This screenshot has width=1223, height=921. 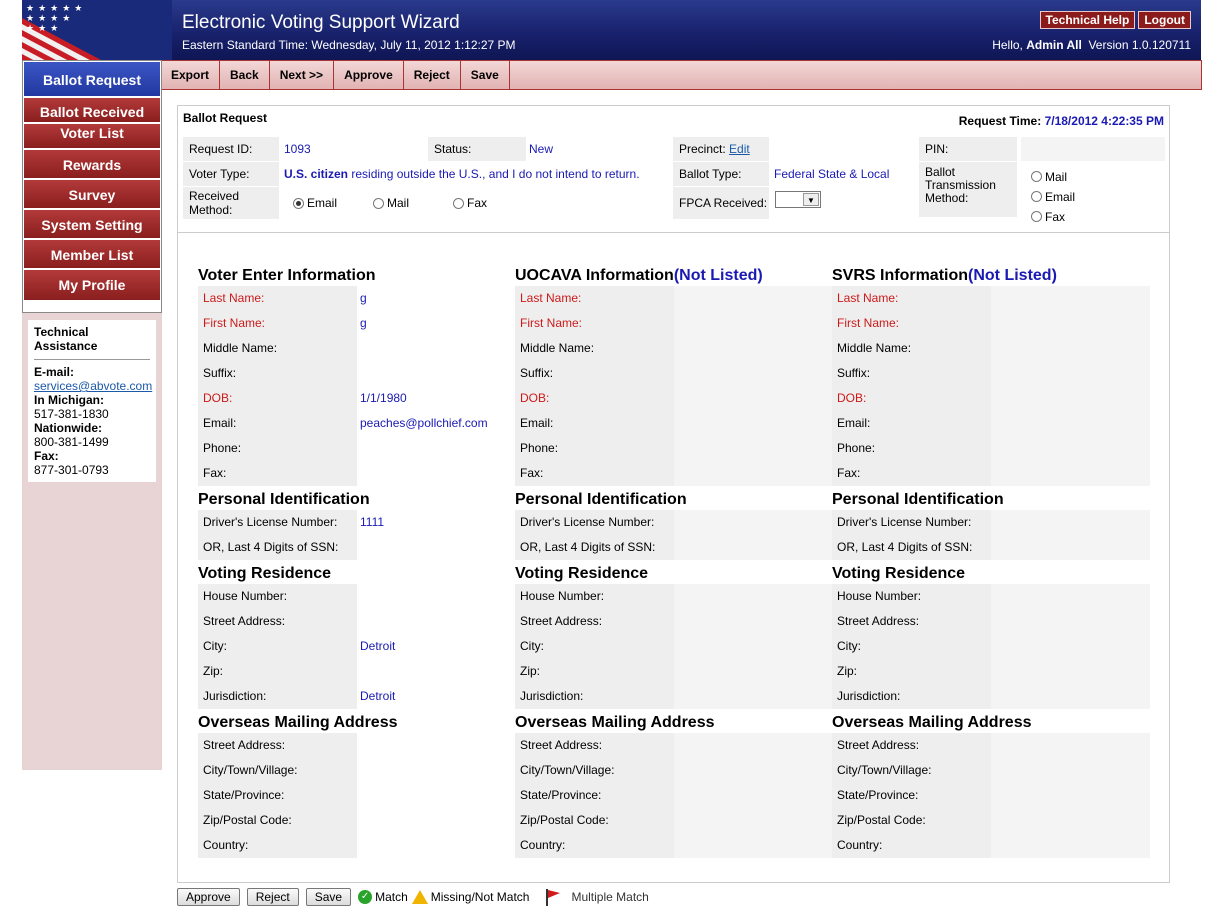 What do you see at coordinates (798, 199) in the screenshot?
I see `fpca-received-select: ▼` at bounding box center [798, 199].